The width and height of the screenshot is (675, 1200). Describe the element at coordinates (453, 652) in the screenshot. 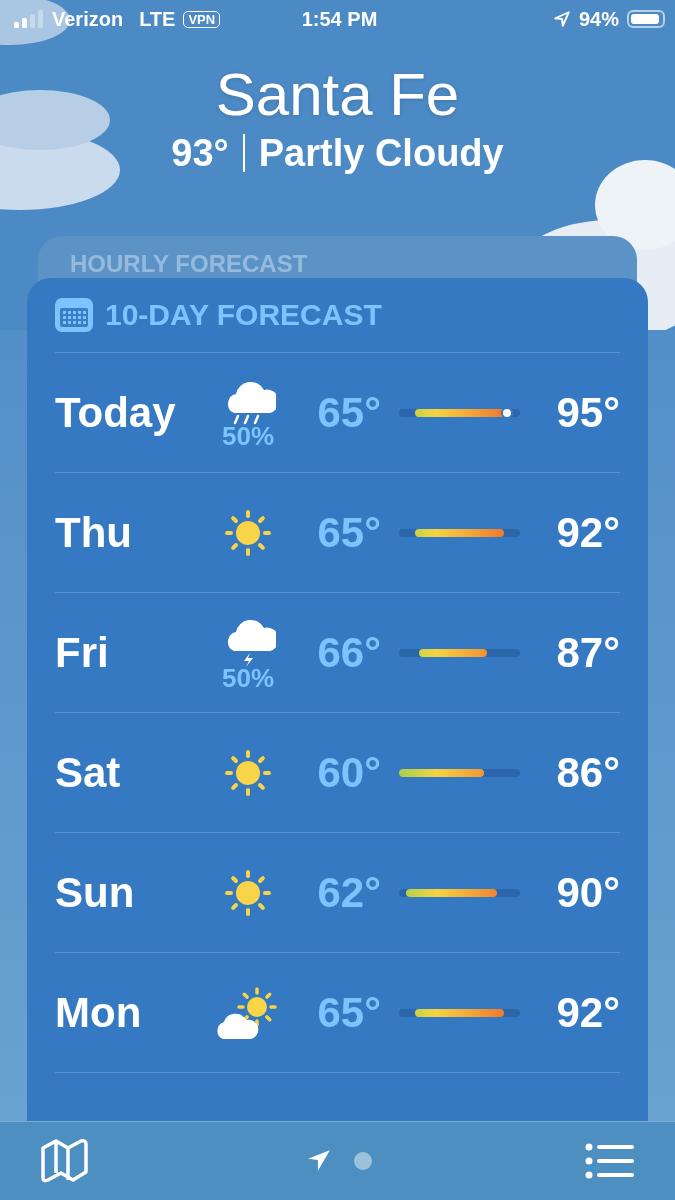

I see `temperature-range-fill` at that location.